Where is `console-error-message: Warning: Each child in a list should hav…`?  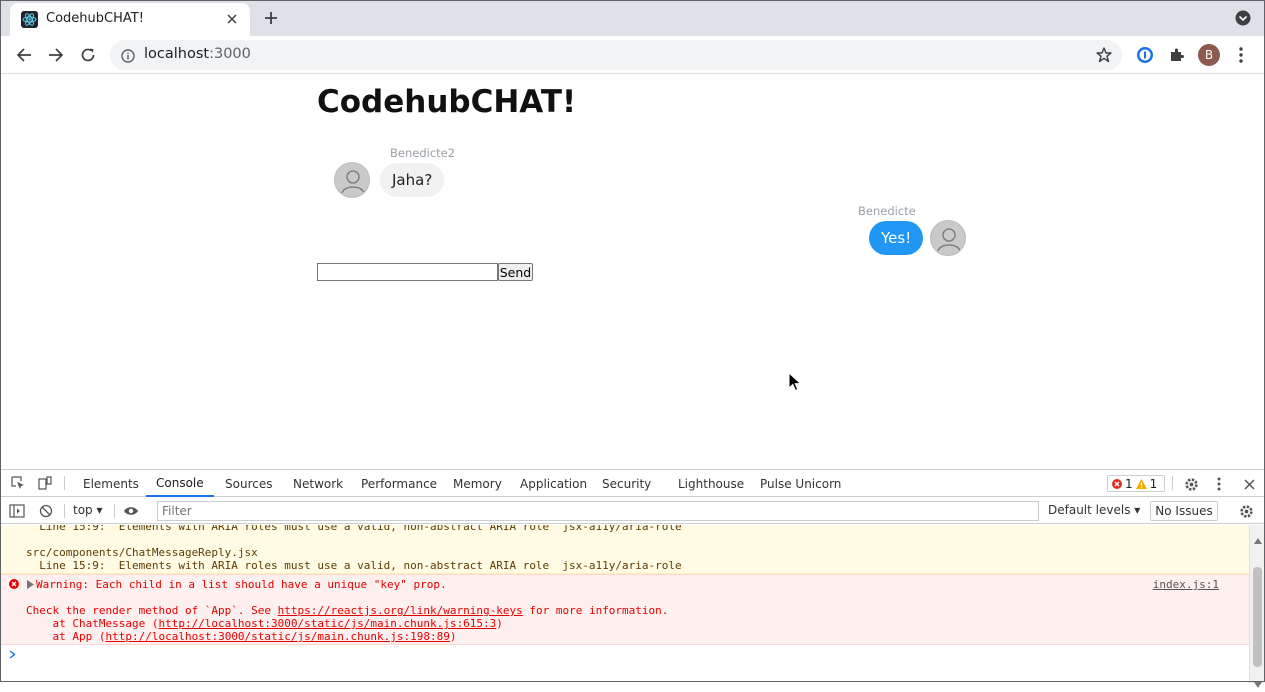
console-error-message: Warning: Each child in a list should hav… is located at coordinates (624, 609).